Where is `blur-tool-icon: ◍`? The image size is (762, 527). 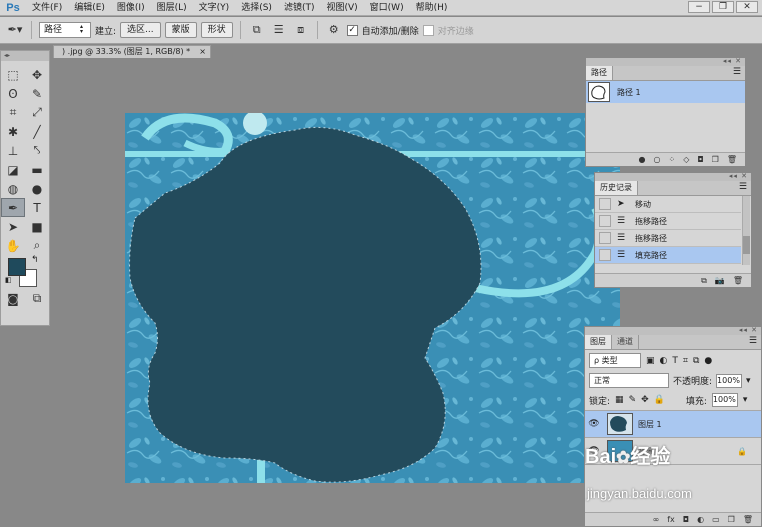 blur-tool-icon: ◍ is located at coordinates (13, 188).